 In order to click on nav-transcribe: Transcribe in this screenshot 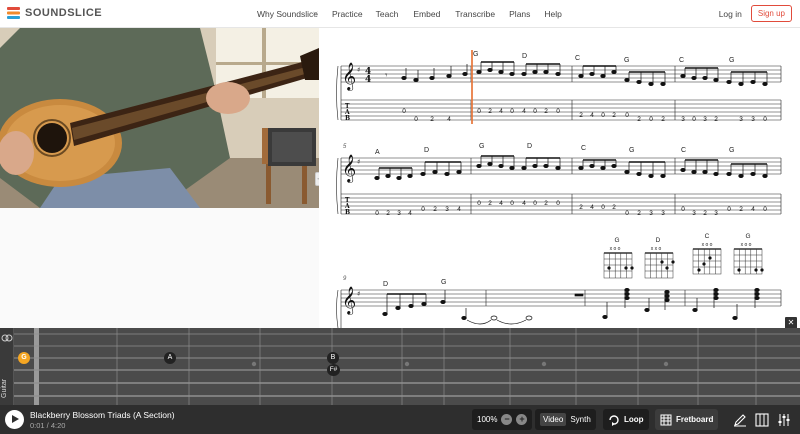, I will do `click(475, 14)`.